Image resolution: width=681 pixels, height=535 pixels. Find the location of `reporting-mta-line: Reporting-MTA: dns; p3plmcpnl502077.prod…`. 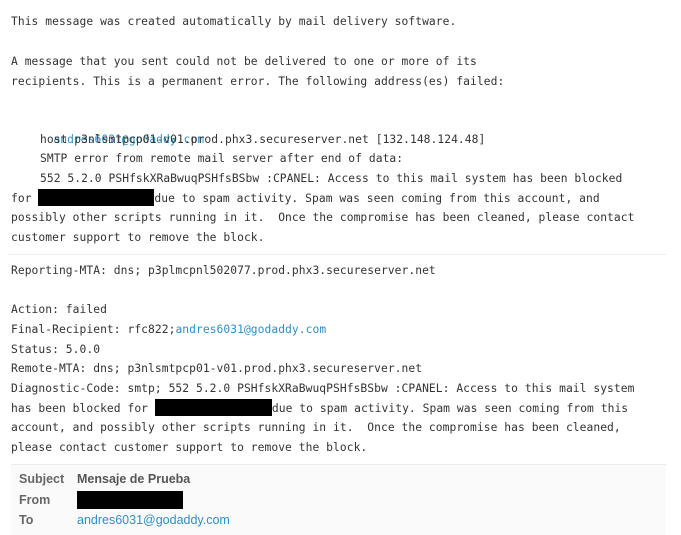

reporting-mta-line: Reporting-MTA: dns; p3plmcpnl502077.prod… is located at coordinates (223, 270).